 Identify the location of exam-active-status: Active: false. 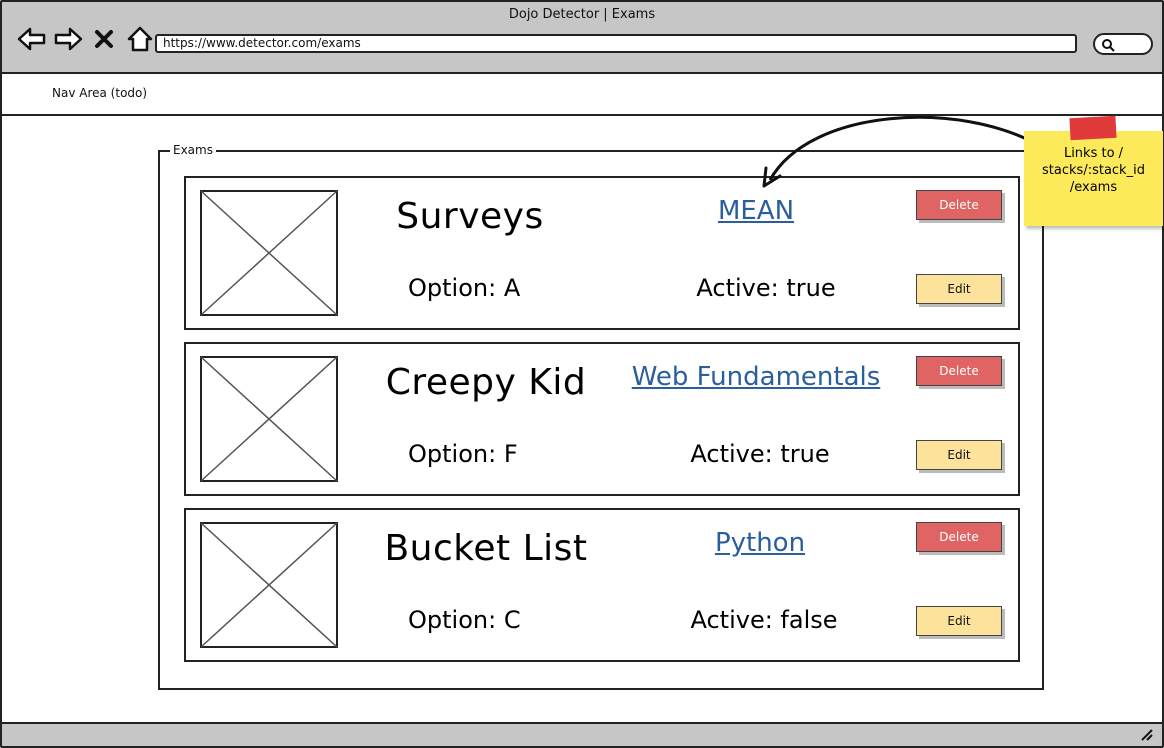
(764, 620).